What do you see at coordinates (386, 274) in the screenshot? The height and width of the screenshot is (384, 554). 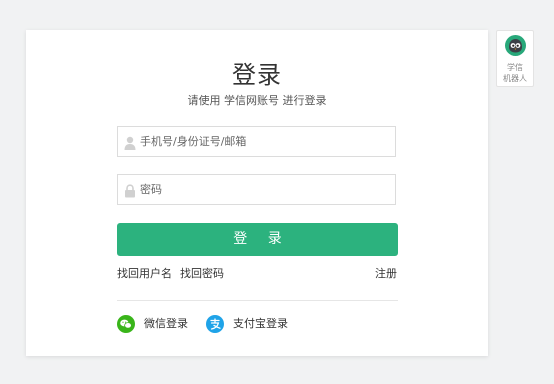 I see `register-link: 注册` at bounding box center [386, 274].